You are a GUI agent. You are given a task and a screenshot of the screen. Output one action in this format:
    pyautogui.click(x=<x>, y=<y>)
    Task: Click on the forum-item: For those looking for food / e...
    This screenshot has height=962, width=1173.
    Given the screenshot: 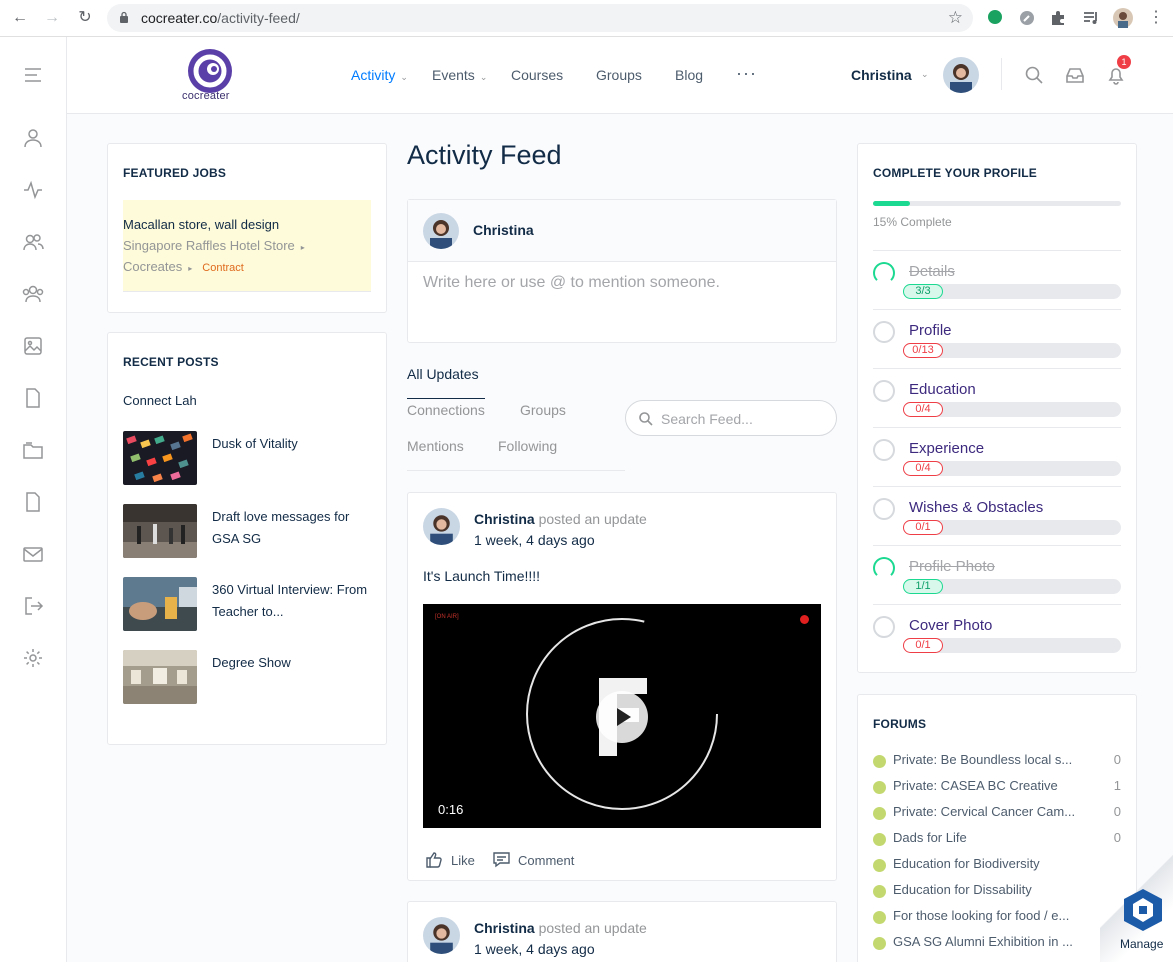 What is the action you would take?
    pyautogui.click(x=997, y=918)
    